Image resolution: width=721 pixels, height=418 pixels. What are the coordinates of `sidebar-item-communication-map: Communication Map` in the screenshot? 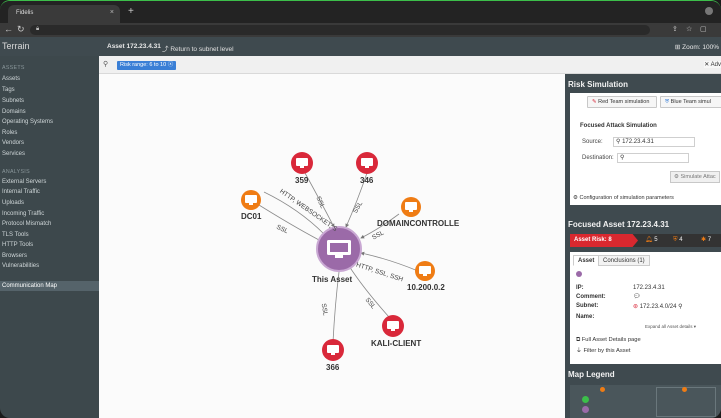 It's located at (49, 286).